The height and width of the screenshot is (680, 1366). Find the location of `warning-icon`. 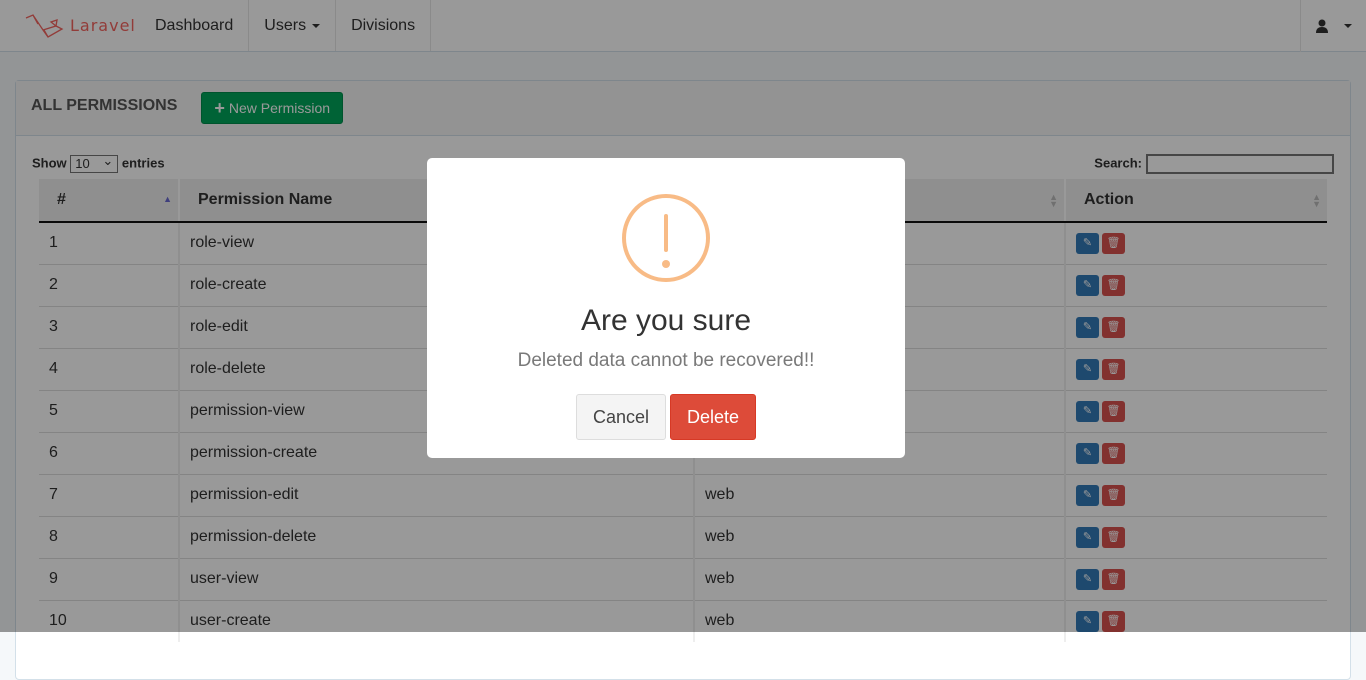

warning-icon is located at coordinates (666, 238).